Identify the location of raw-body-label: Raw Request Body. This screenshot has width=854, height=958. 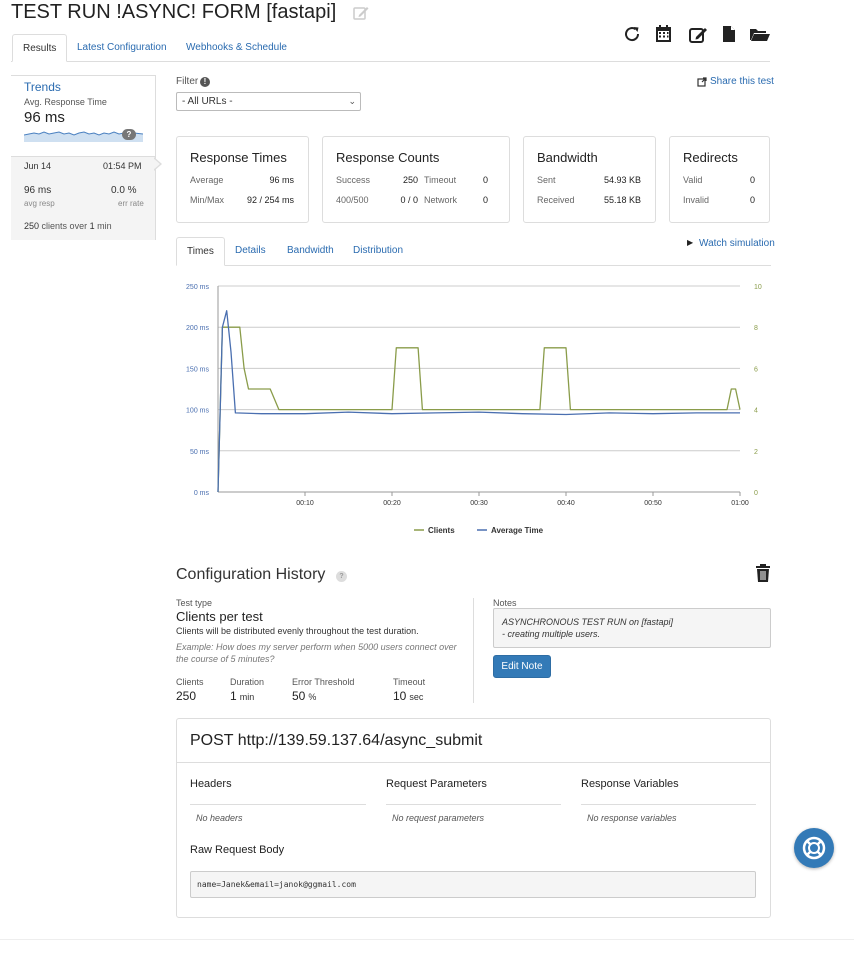
(237, 850).